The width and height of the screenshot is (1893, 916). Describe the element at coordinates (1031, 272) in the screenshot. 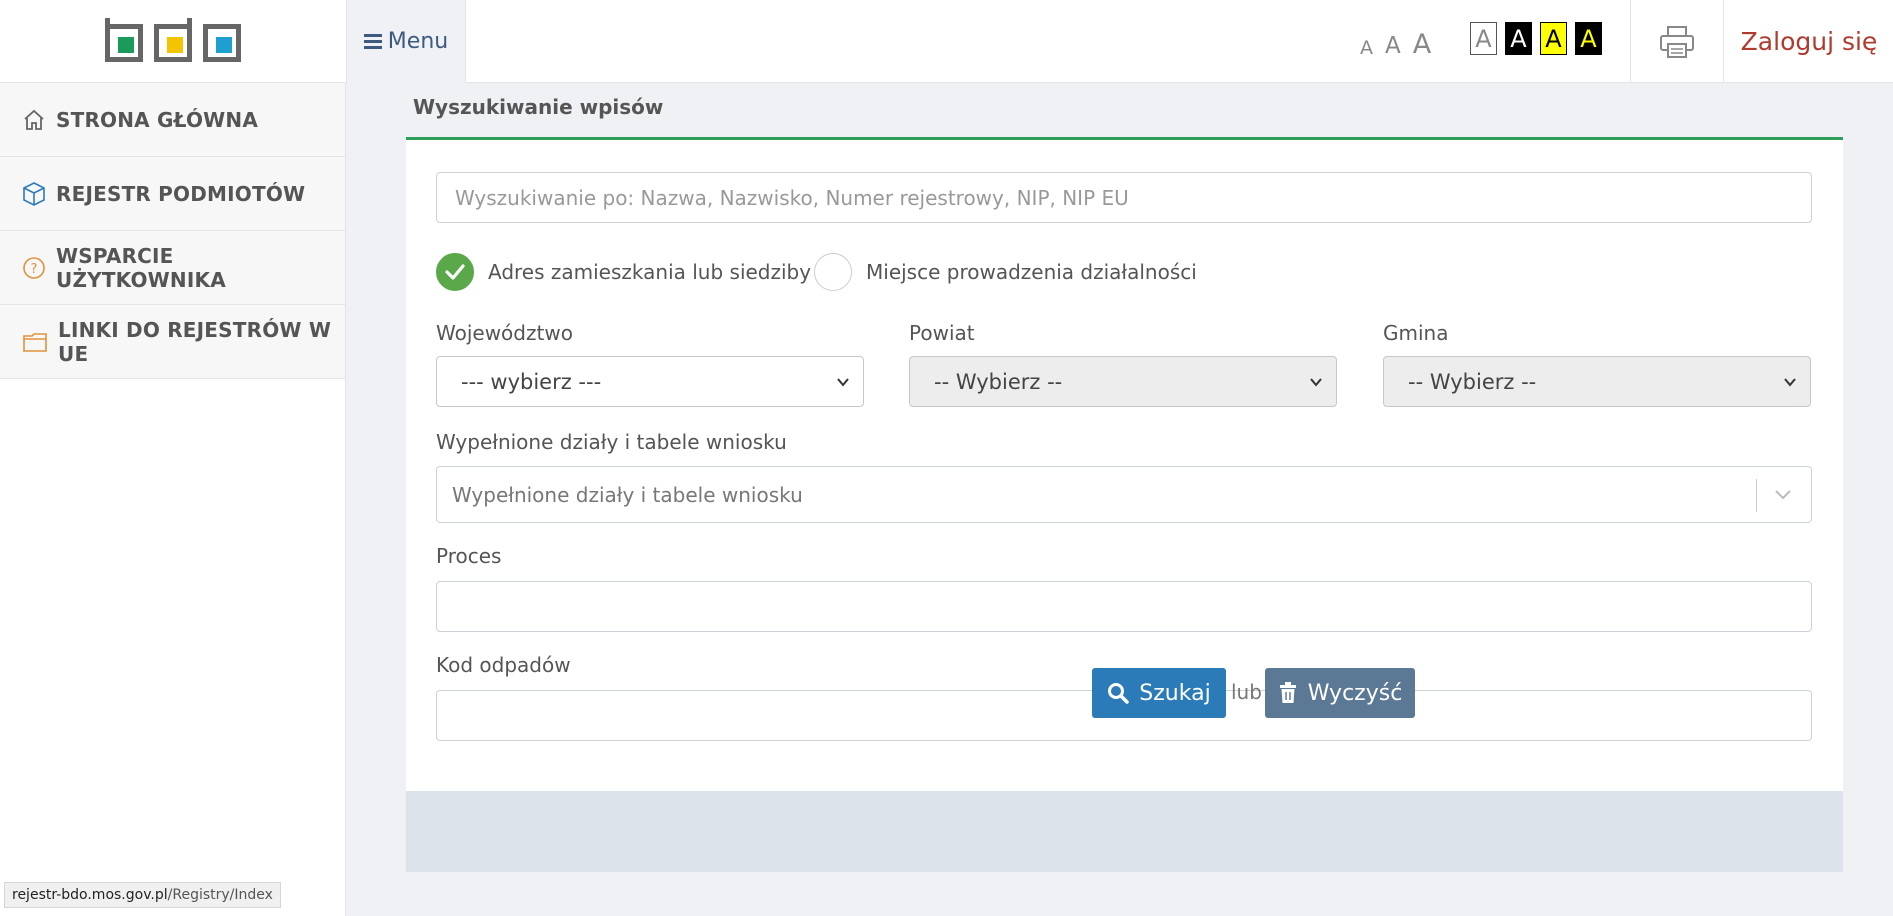

I see `radio-label: Miejsce prowadzenia działalności` at that location.